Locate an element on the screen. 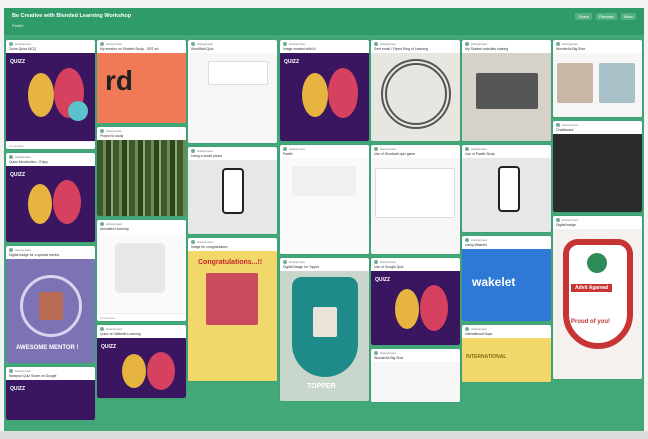 The image size is (648, 439). post-card: Anonymous Zoom Quizz MCQ QUIZZ Comments is located at coordinates (50, 94).